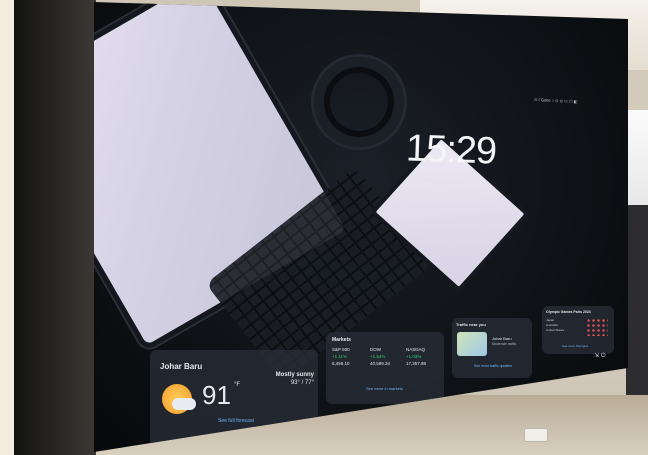  What do you see at coordinates (568, 312) in the screenshot?
I see `olympics-title: Olympic Games Paris 2024` at bounding box center [568, 312].